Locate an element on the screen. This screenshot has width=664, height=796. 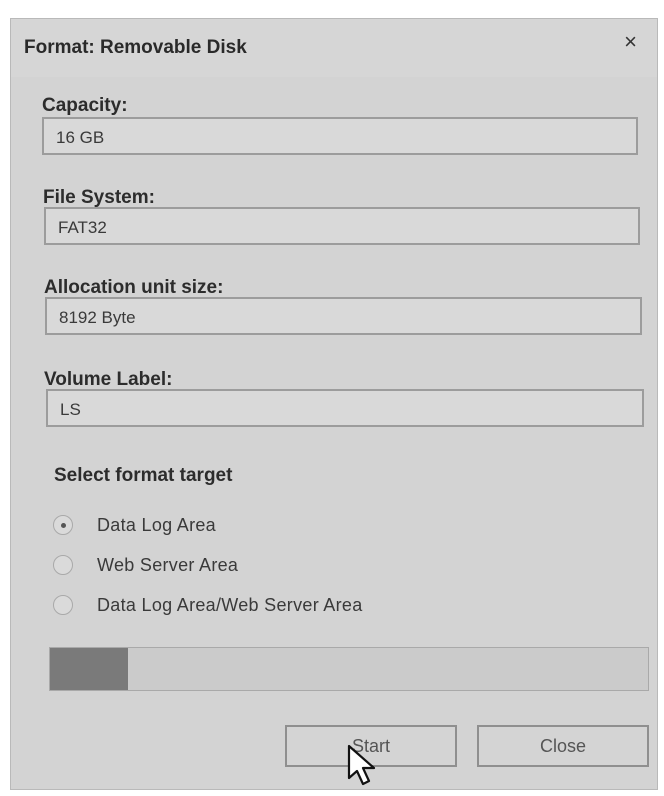
capacity-field: 16 GB is located at coordinates (340, 136).